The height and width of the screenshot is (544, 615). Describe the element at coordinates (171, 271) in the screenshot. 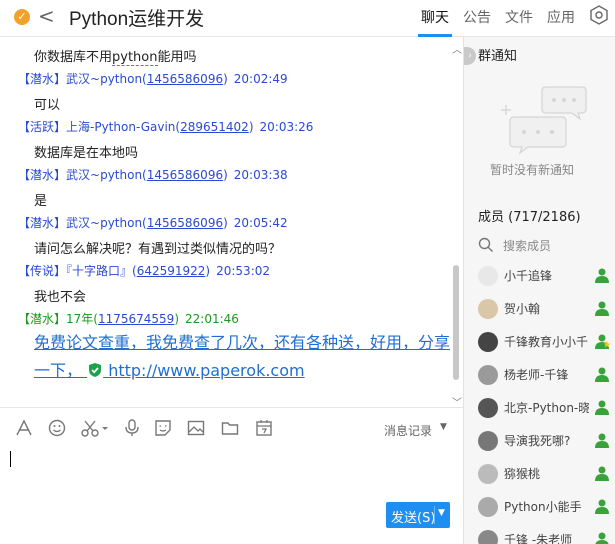

I see `sender-id-link: 642591922` at that location.